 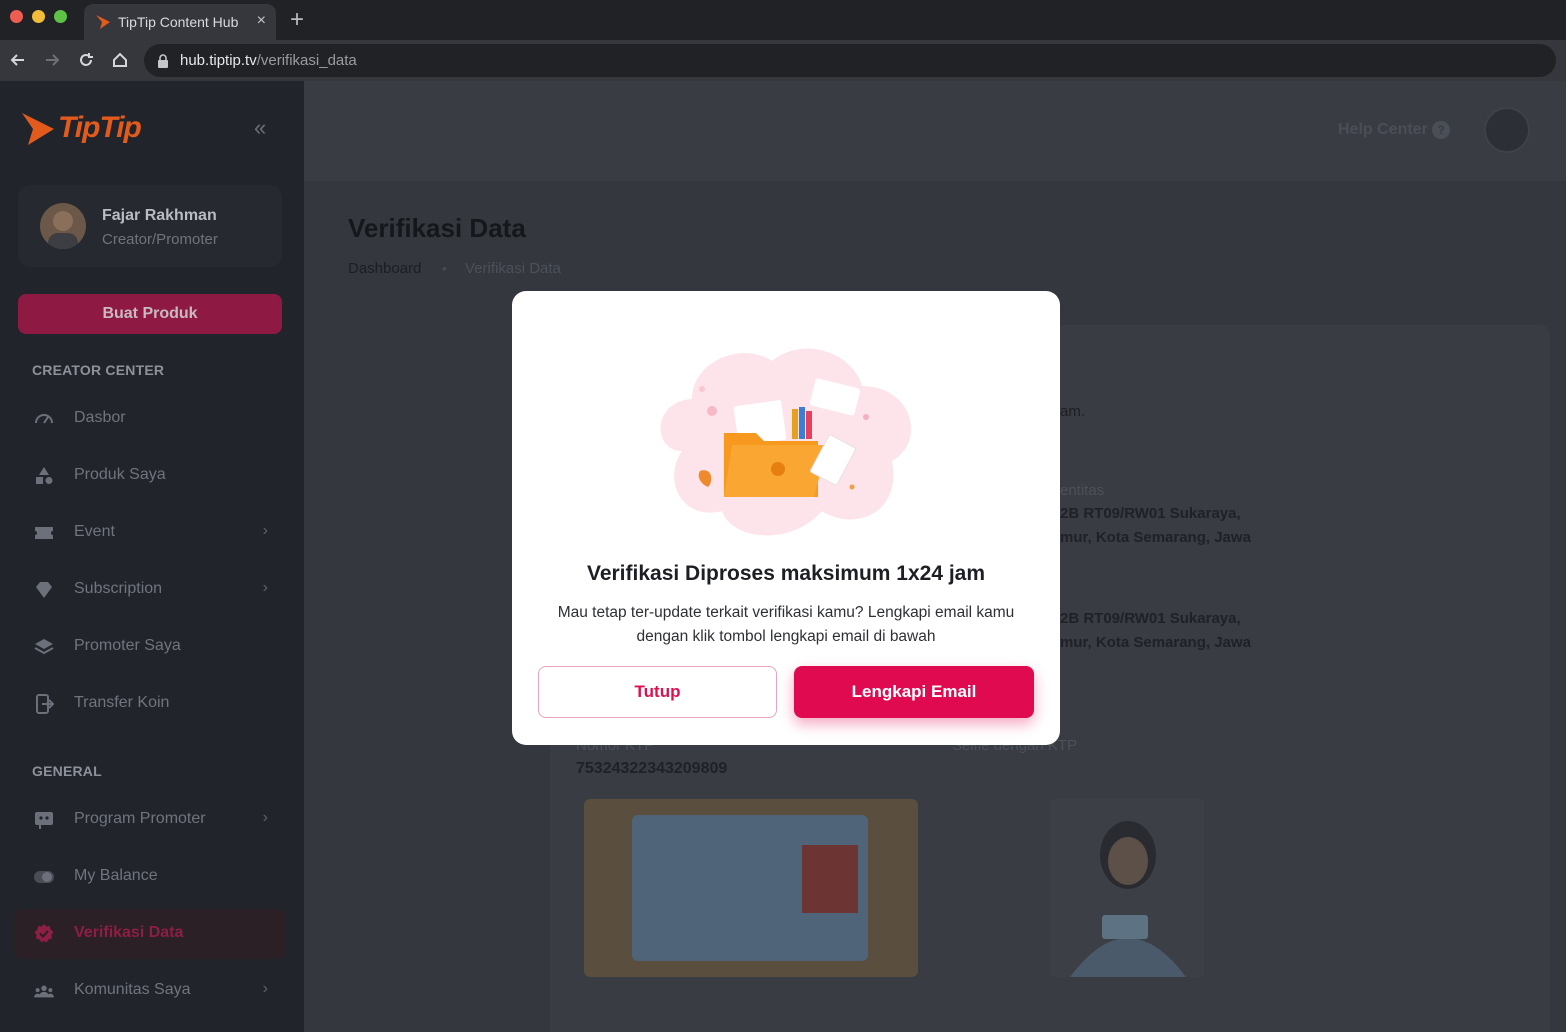 I want to click on lock-icon, so click(x=163, y=61).